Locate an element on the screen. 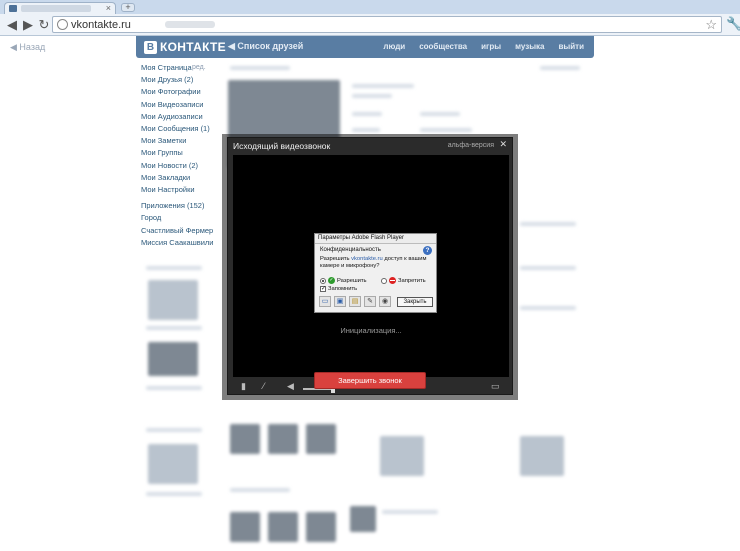  menu-my-photos: Мои Фотографии is located at coordinates (181, 92).